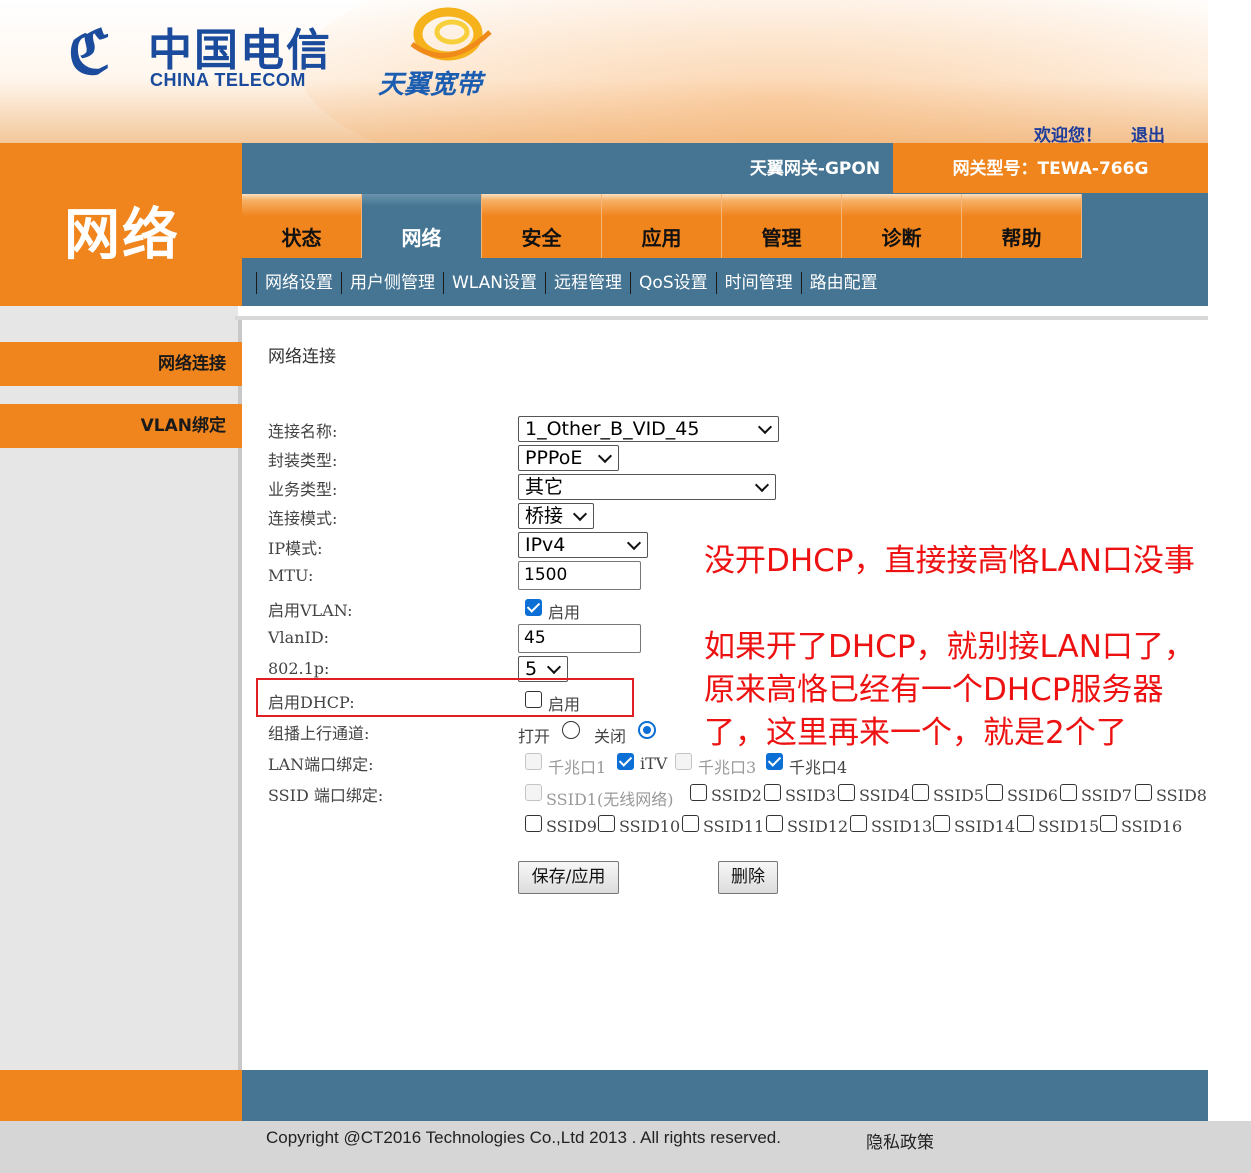 Image resolution: width=1251 pixels, height=1173 pixels. What do you see at coordinates (545, 545) in the screenshot?
I see `ip-mode-value: IPv4` at bounding box center [545, 545].